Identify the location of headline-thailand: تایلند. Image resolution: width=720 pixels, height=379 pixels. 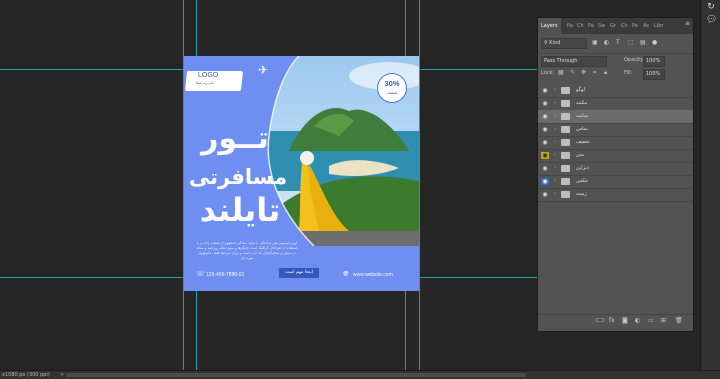
(240, 210).